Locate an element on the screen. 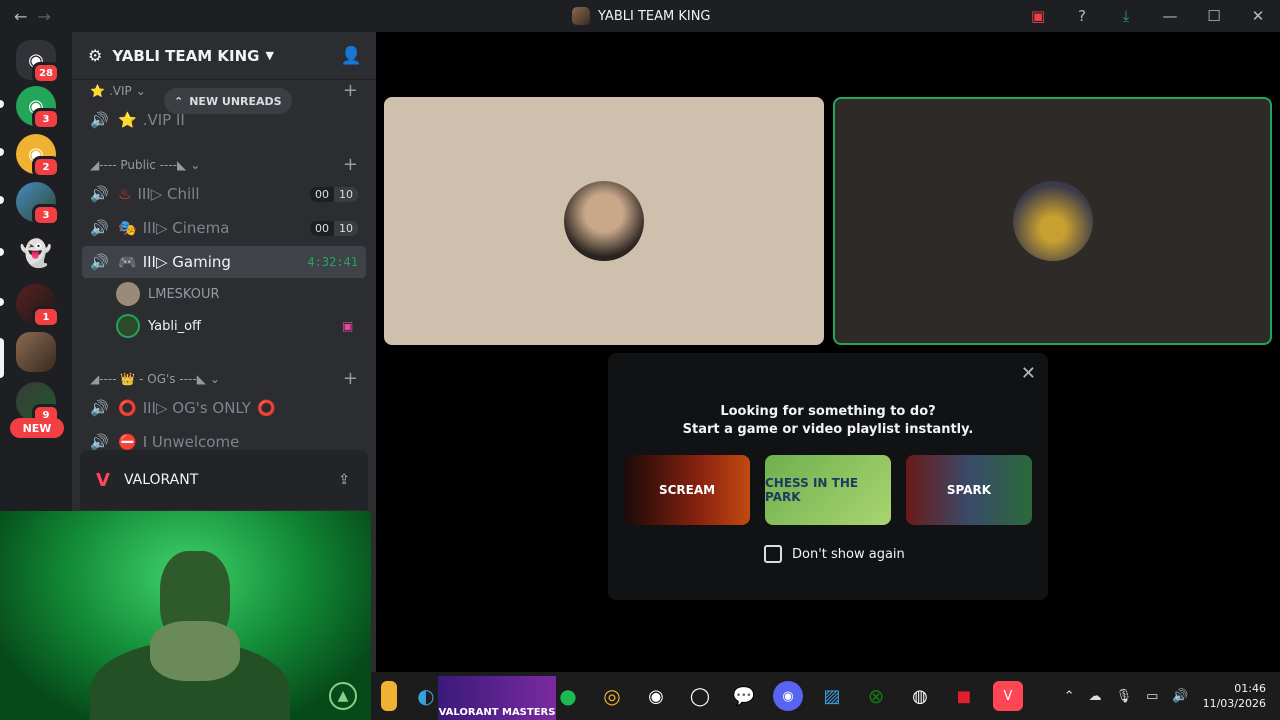 This screenshot has width=1280, height=720. minimize-button: — is located at coordinates (1170, 16).